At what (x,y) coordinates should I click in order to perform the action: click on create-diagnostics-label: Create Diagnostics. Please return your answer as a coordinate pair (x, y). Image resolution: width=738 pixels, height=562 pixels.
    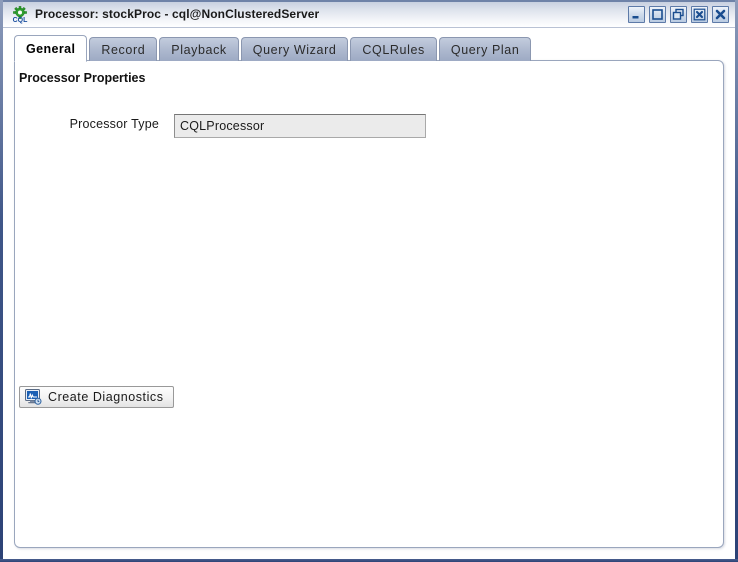
    Looking at the image, I should click on (106, 397).